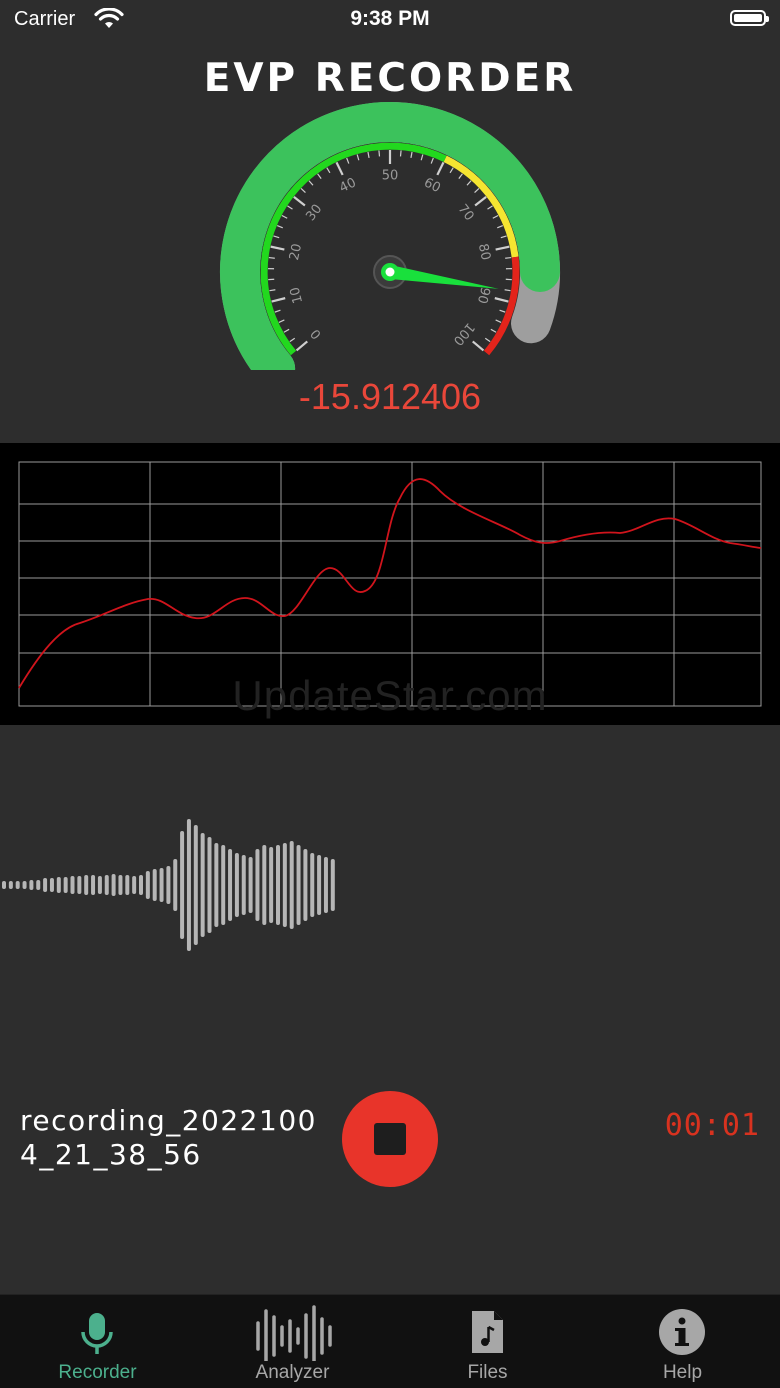  Describe the element at coordinates (314, 213) in the screenshot. I see `gauge-scale-label: 30` at that location.